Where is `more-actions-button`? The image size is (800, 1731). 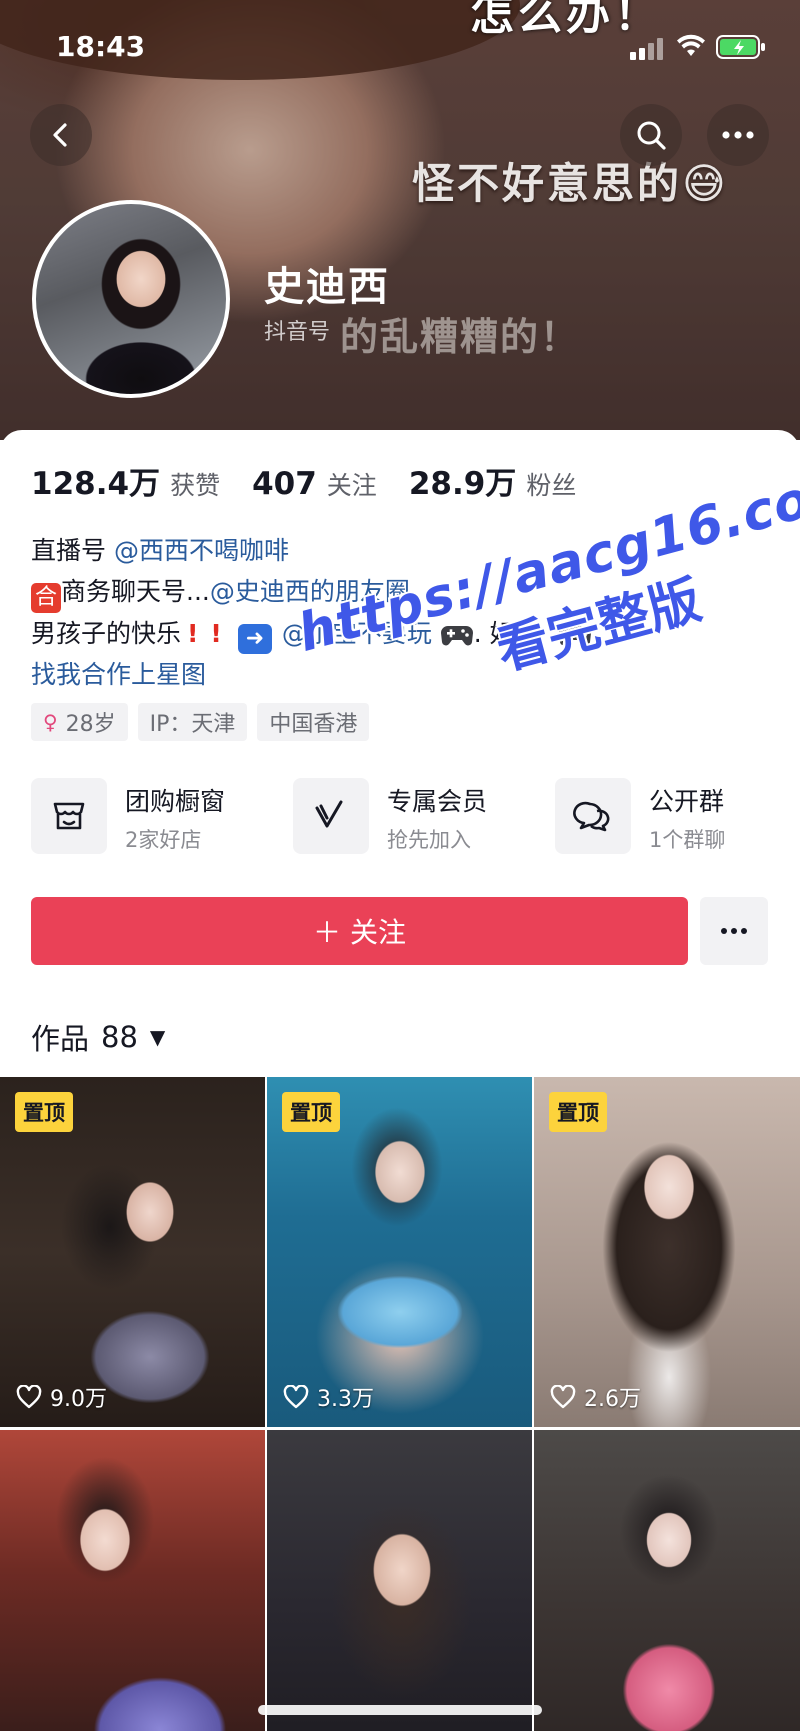 more-actions-button is located at coordinates (734, 931).